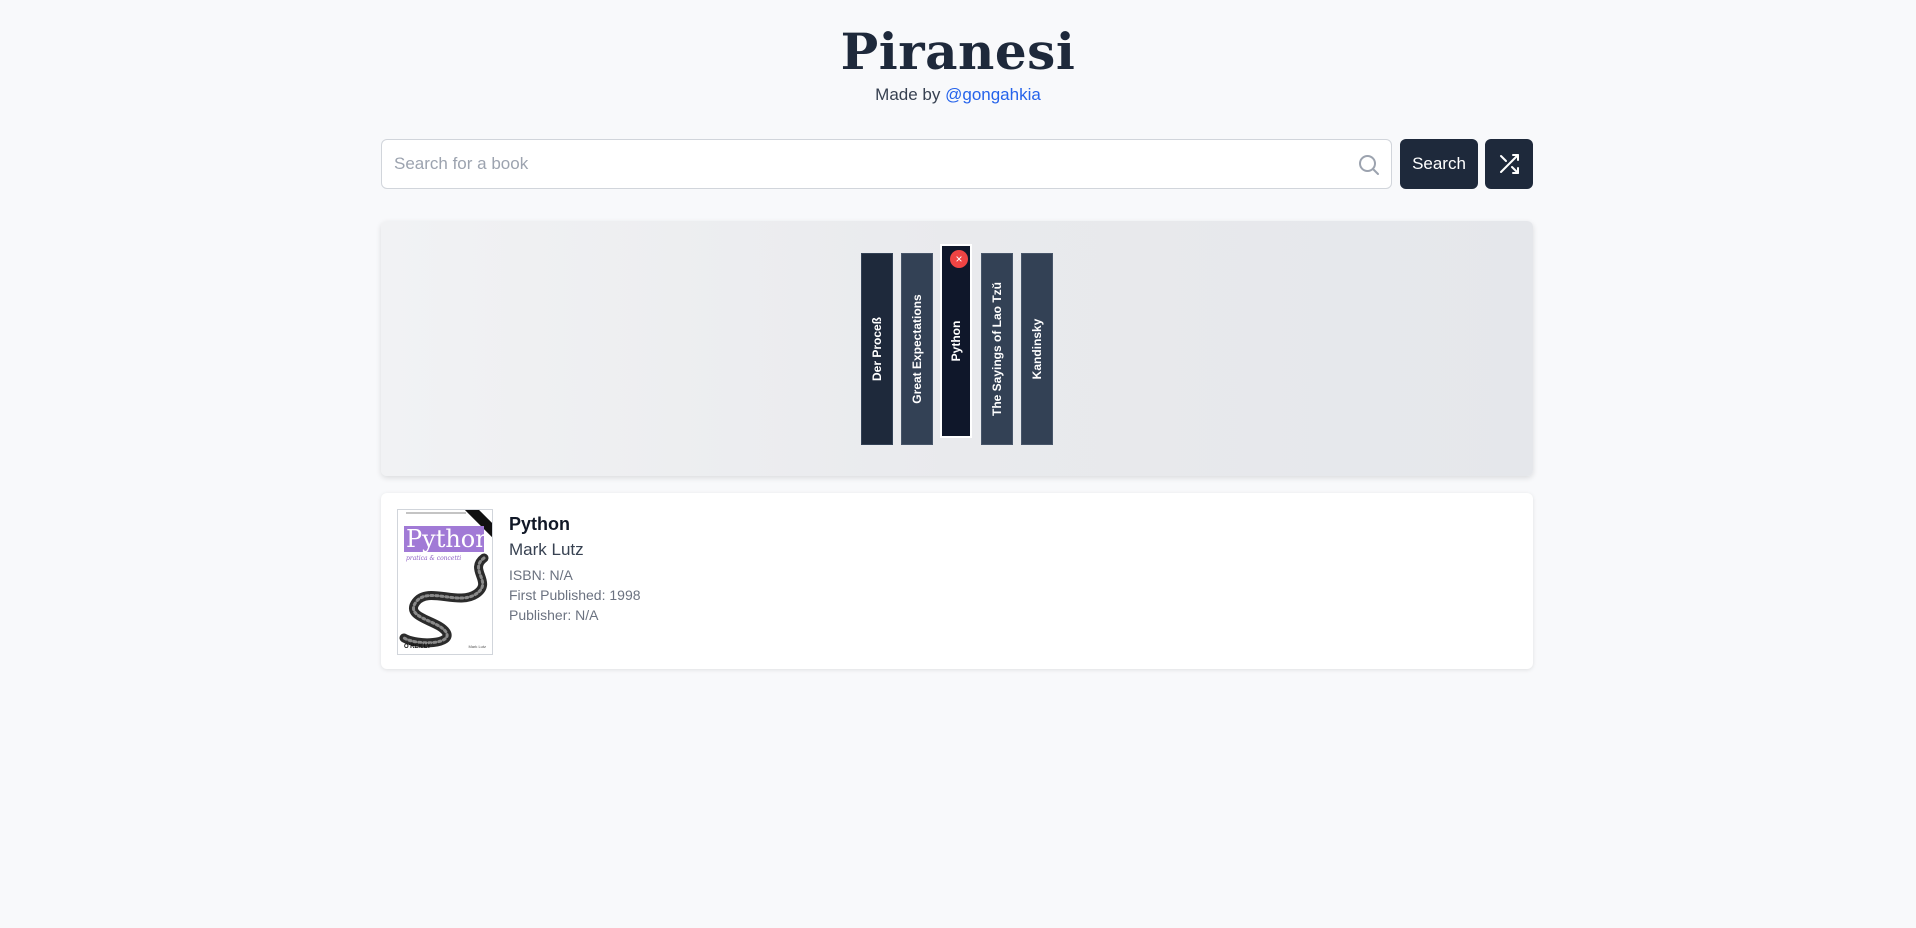  I want to click on search-icon, so click(1369, 165).